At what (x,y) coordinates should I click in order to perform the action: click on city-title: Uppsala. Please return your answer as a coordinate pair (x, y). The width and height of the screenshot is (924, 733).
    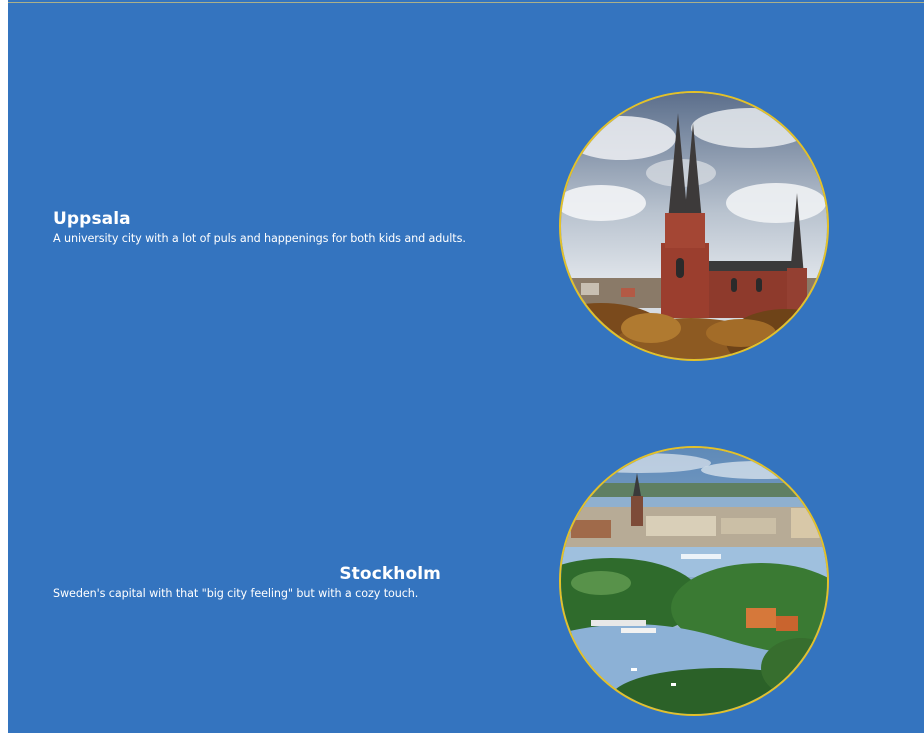
    Looking at the image, I should click on (92, 219).